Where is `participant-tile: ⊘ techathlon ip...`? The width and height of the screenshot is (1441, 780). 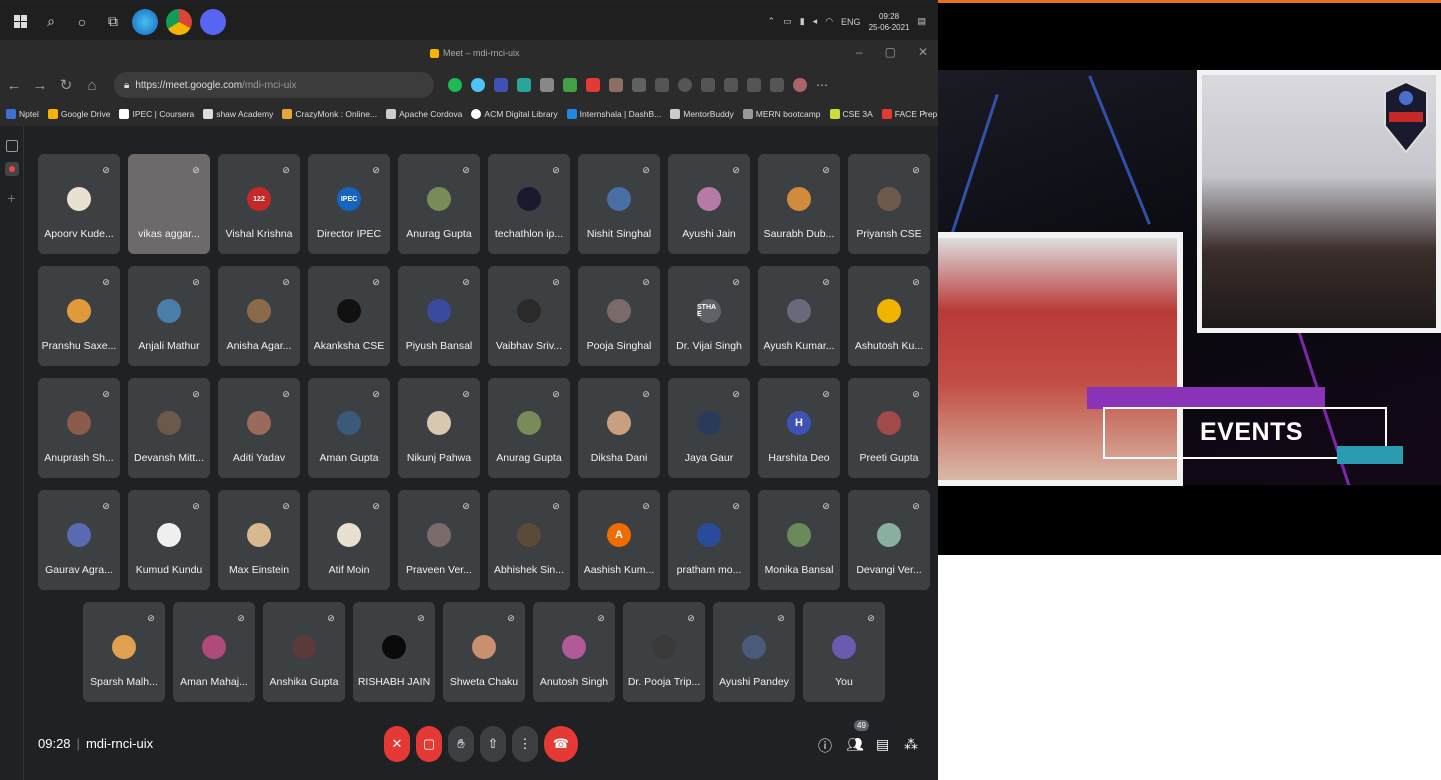
participant-tile: ⊘ techathlon ip... is located at coordinates (529, 204).